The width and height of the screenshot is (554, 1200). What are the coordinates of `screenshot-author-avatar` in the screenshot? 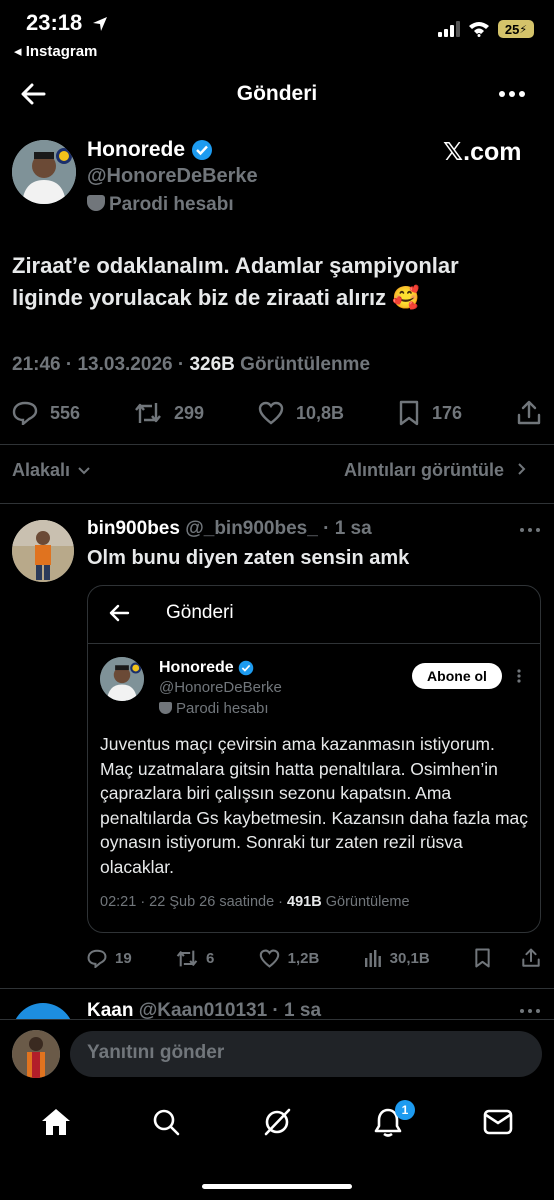 It's located at (122, 679).